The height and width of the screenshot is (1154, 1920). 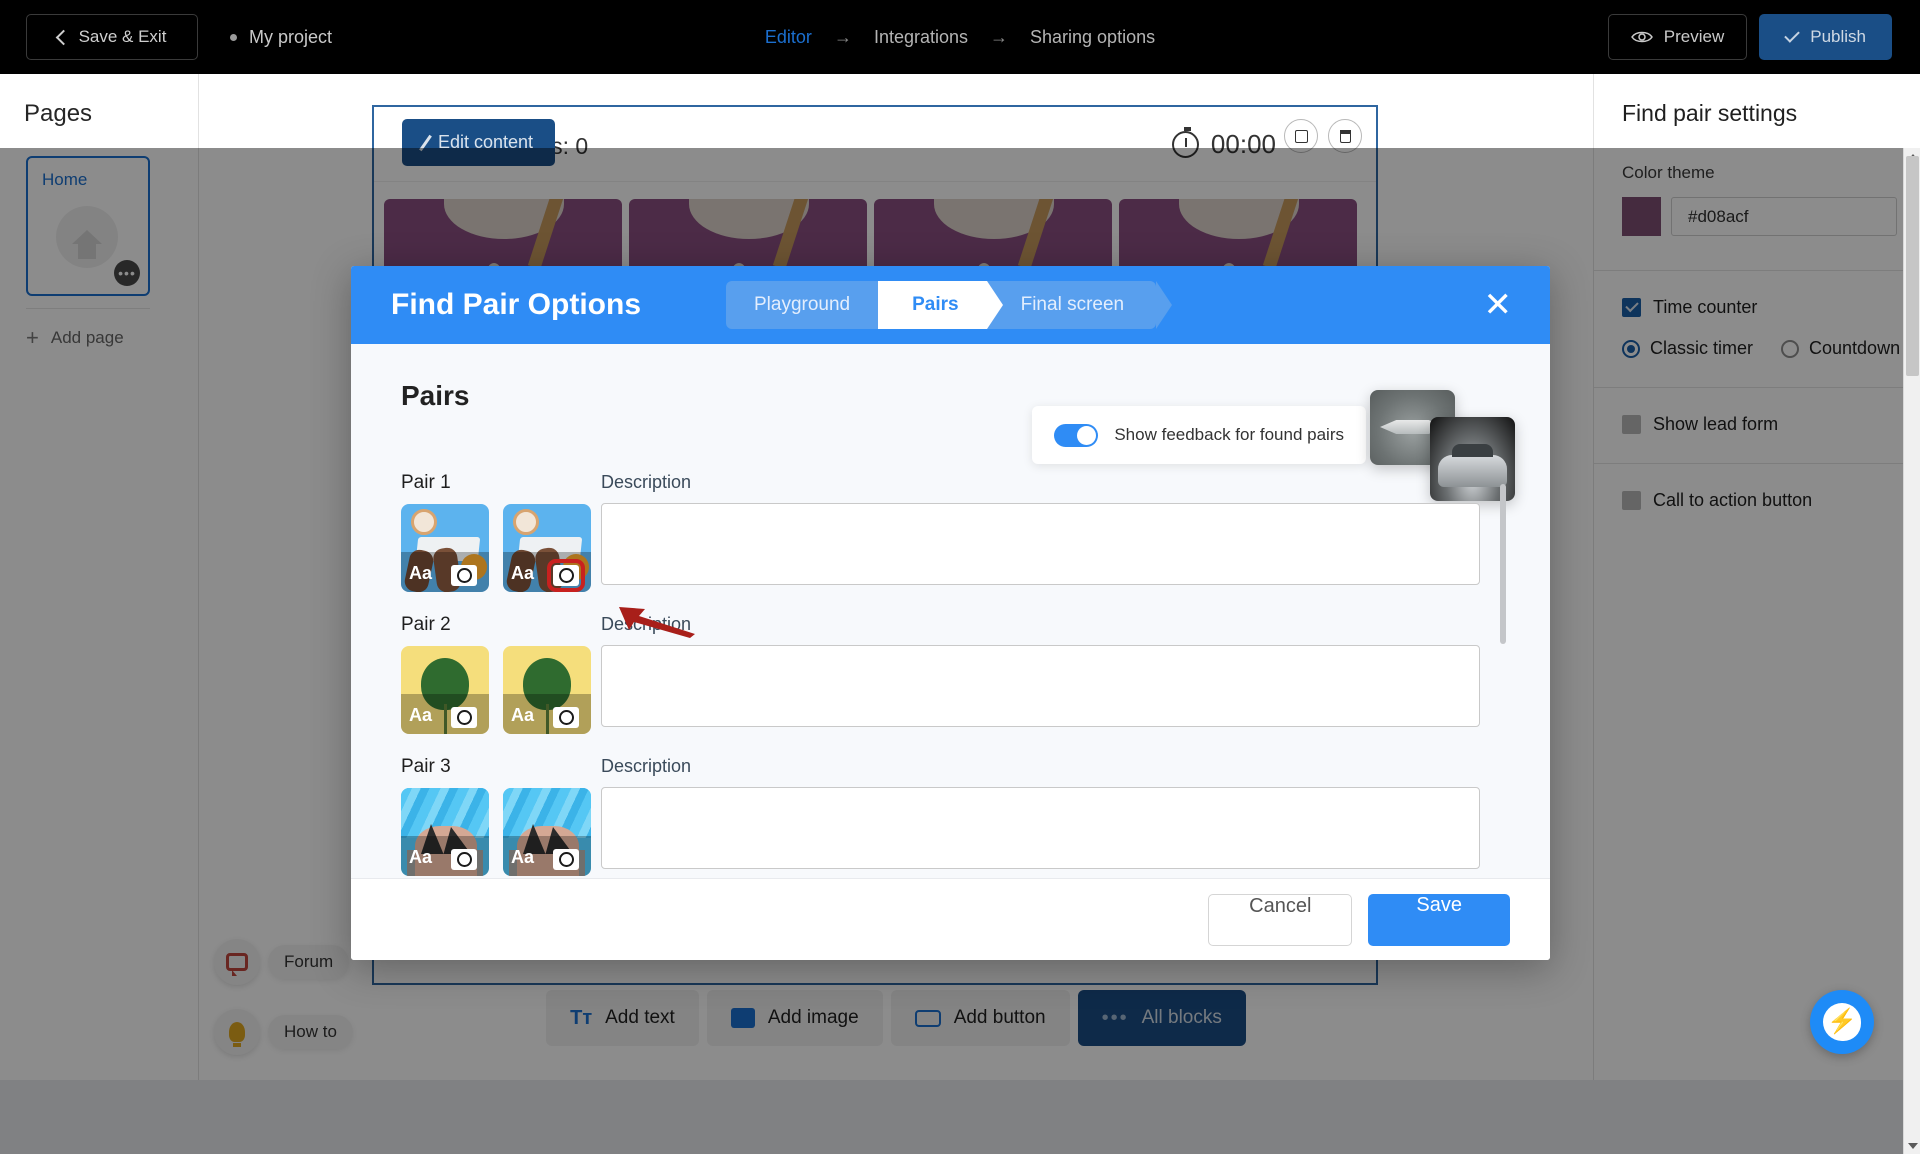 I want to click on messenger-icon: ⚡, so click(x=1842, y=1022).